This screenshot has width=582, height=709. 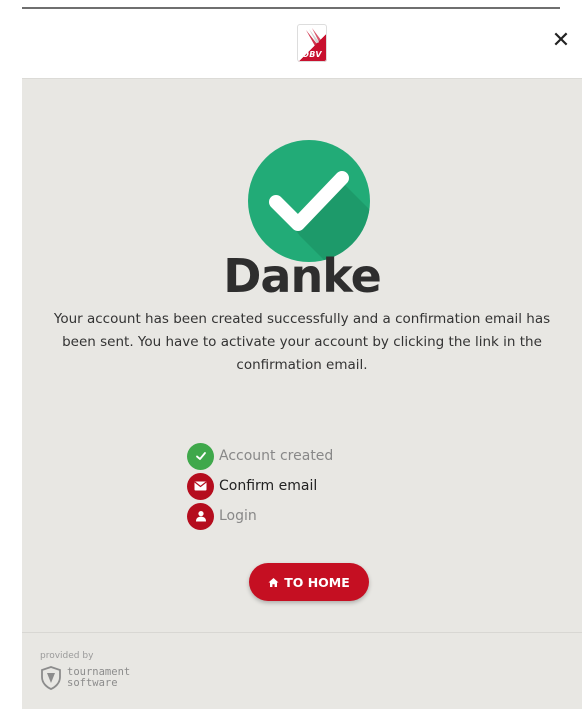 What do you see at coordinates (268, 486) in the screenshot?
I see `step-label: Confirm email` at bounding box center [268, 486].